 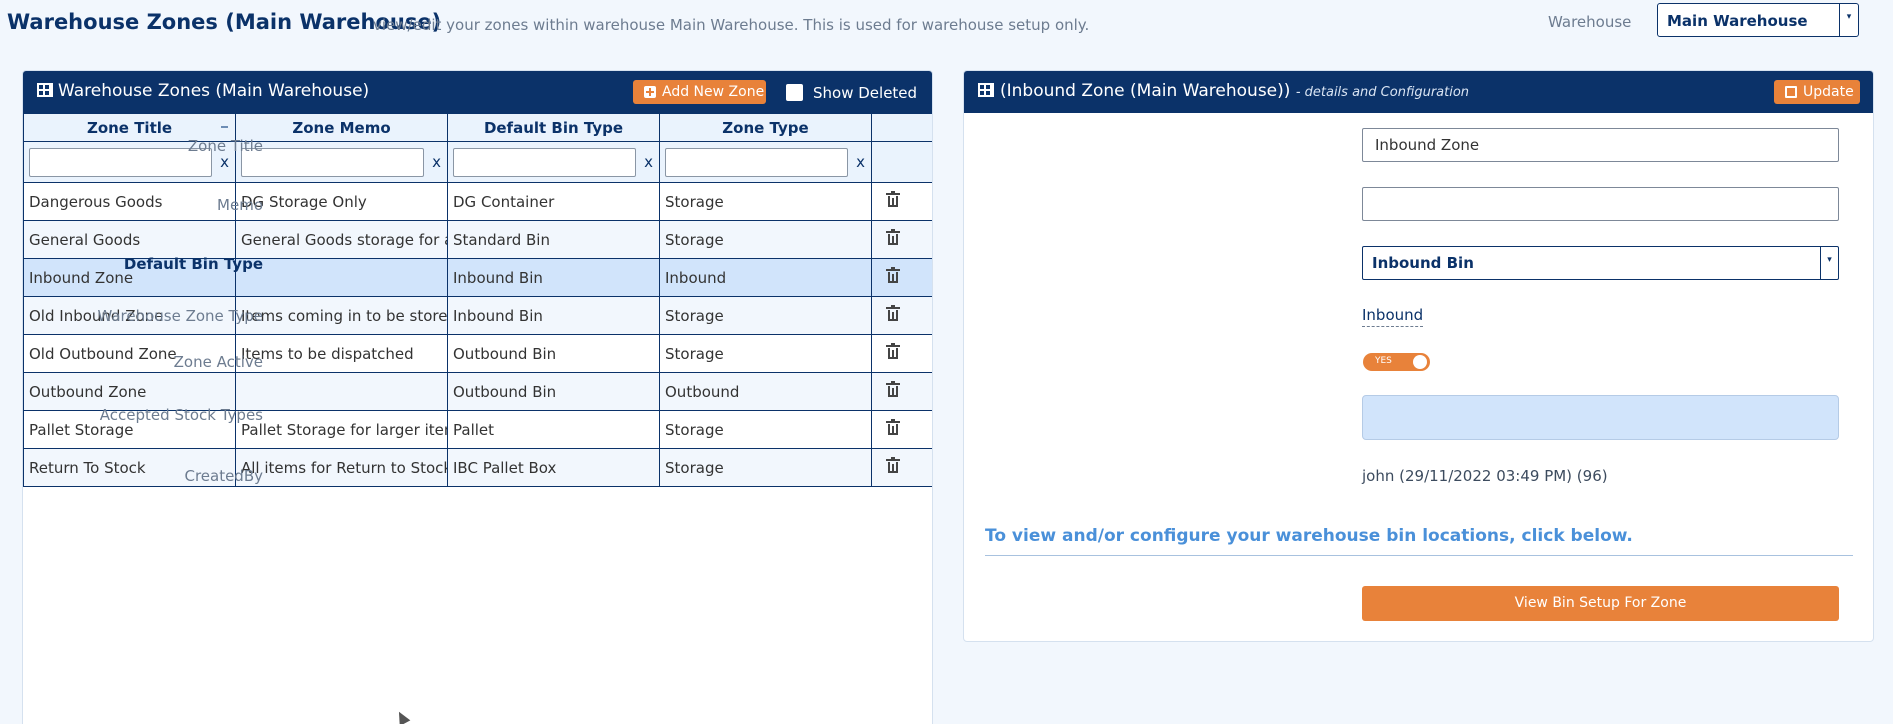 What do you see at coordinates (544, 162) in the screenshot?
I see `bin-type-filter-input` at bounding box center [544, 162].